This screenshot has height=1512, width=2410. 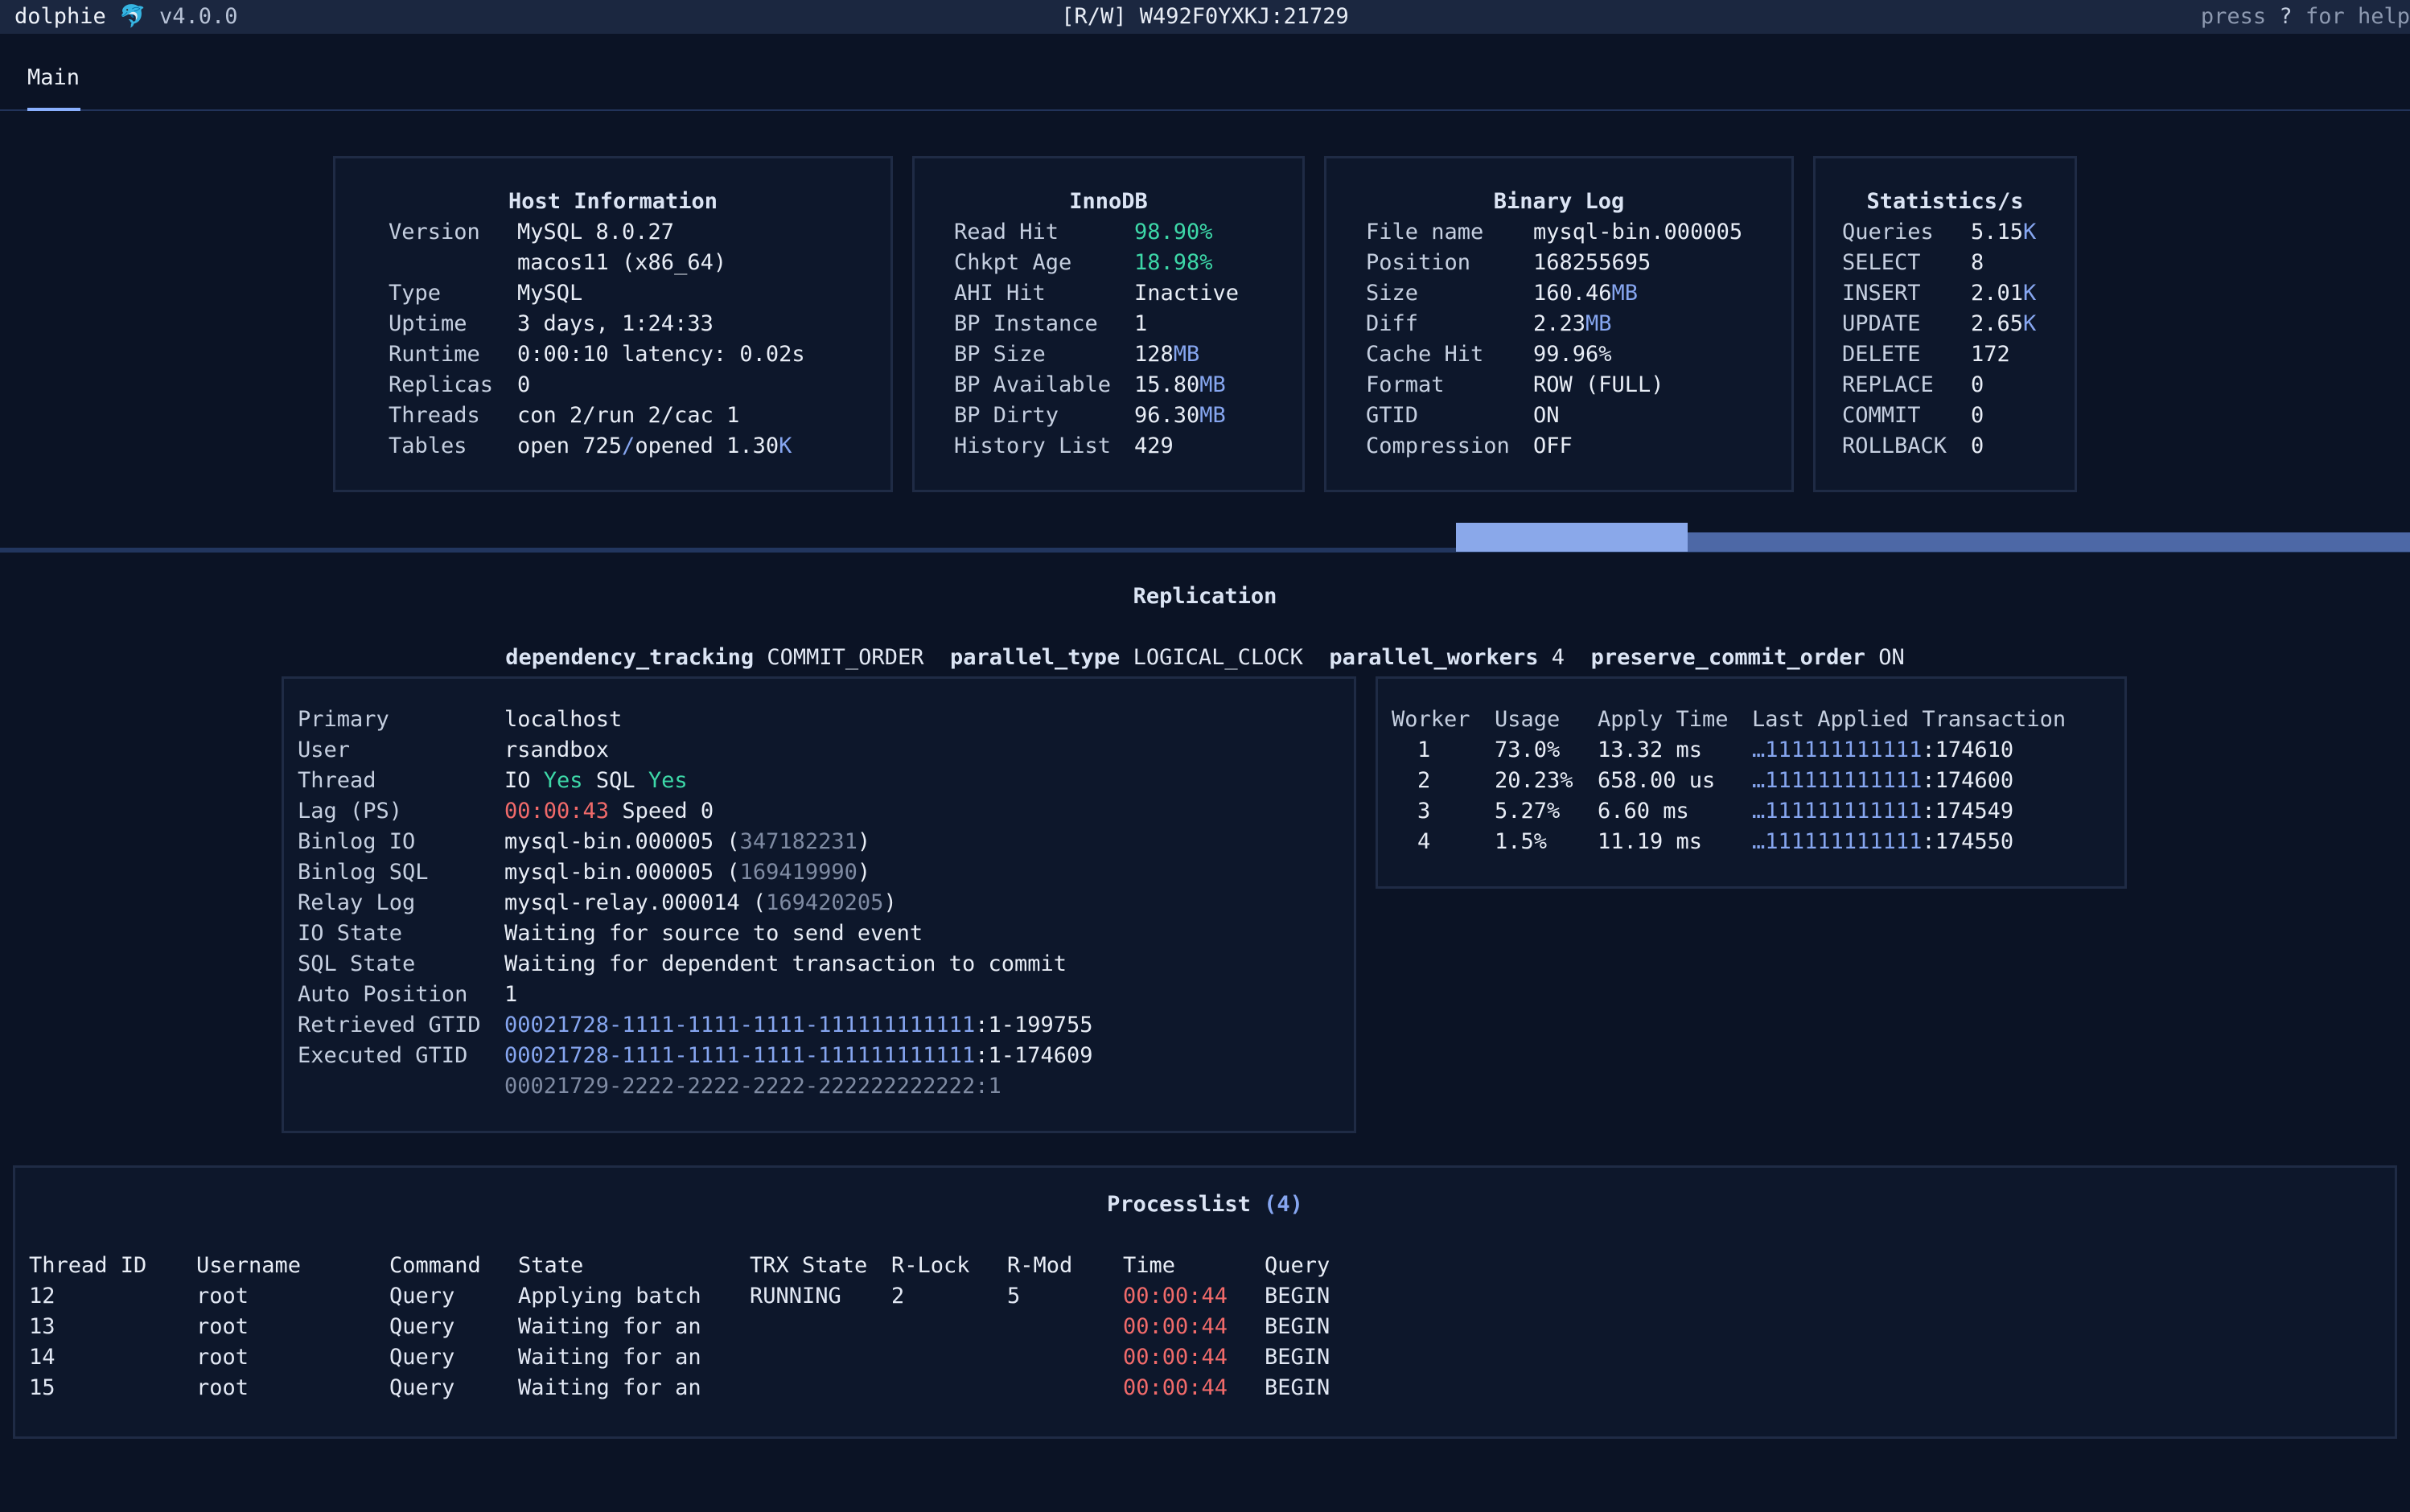 What do you see at coordinates (590, 446) in the screenshot?
I see `info-row: Tables open 725/opened 1.30K` at bounding box center [590, 446].